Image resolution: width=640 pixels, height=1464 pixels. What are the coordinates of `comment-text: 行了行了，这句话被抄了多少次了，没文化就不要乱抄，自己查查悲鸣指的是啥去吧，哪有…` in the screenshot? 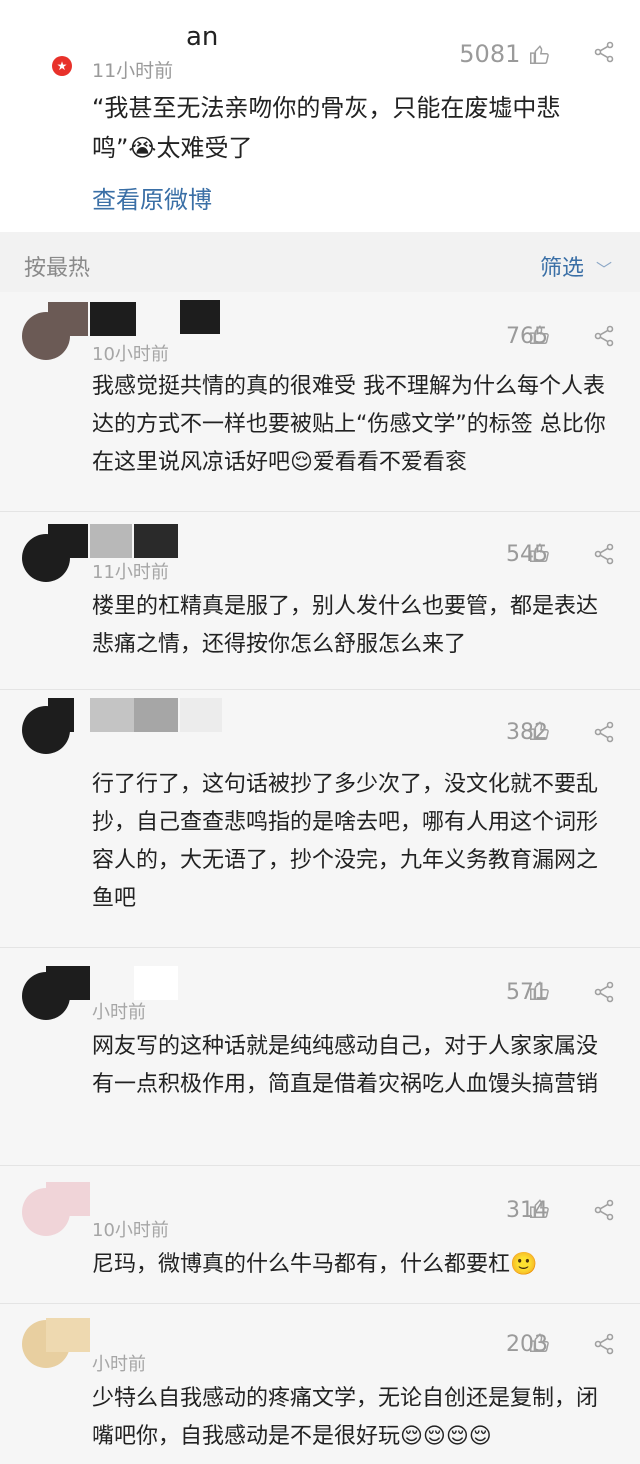 It's located at (345, 841).